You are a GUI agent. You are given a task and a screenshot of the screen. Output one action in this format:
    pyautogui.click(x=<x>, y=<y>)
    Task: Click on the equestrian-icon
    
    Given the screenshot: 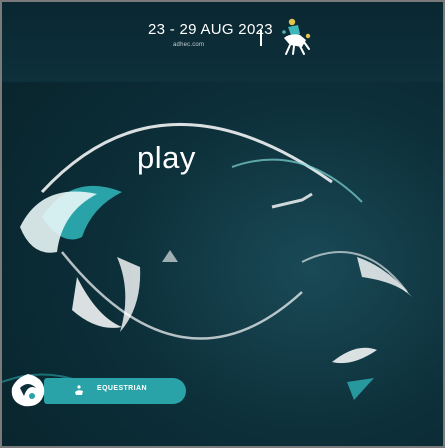 What is the action you would take?
    pyautogui.click(x=79, y=390)
    